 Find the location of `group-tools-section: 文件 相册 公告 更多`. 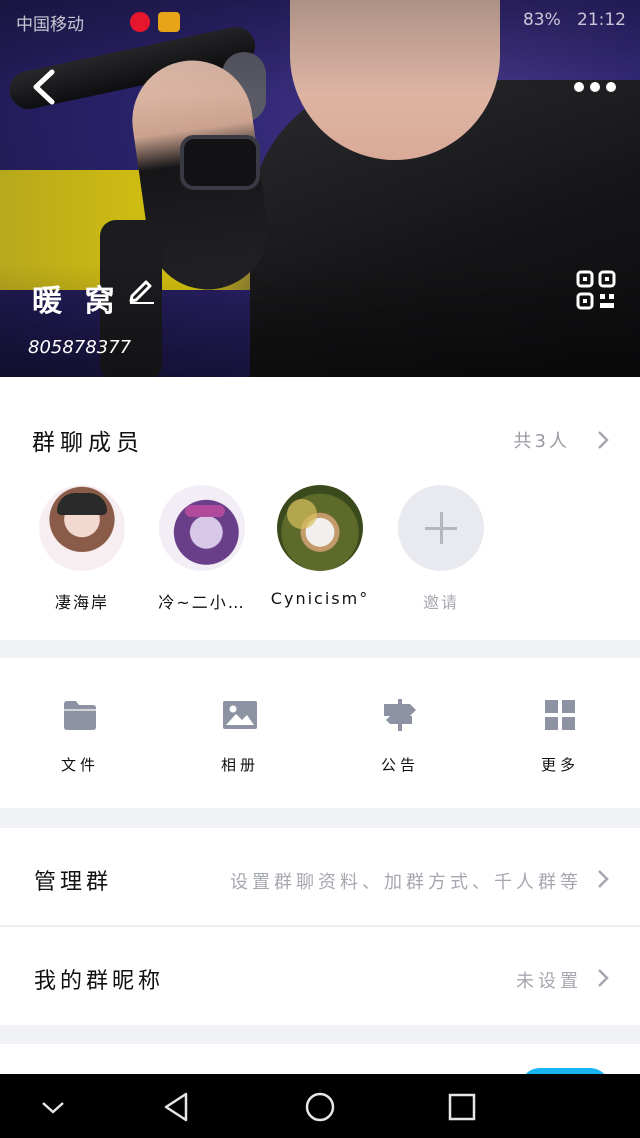

group-tools-section: 文件 相册 公告 更多 is located at coordinates (320, 733).